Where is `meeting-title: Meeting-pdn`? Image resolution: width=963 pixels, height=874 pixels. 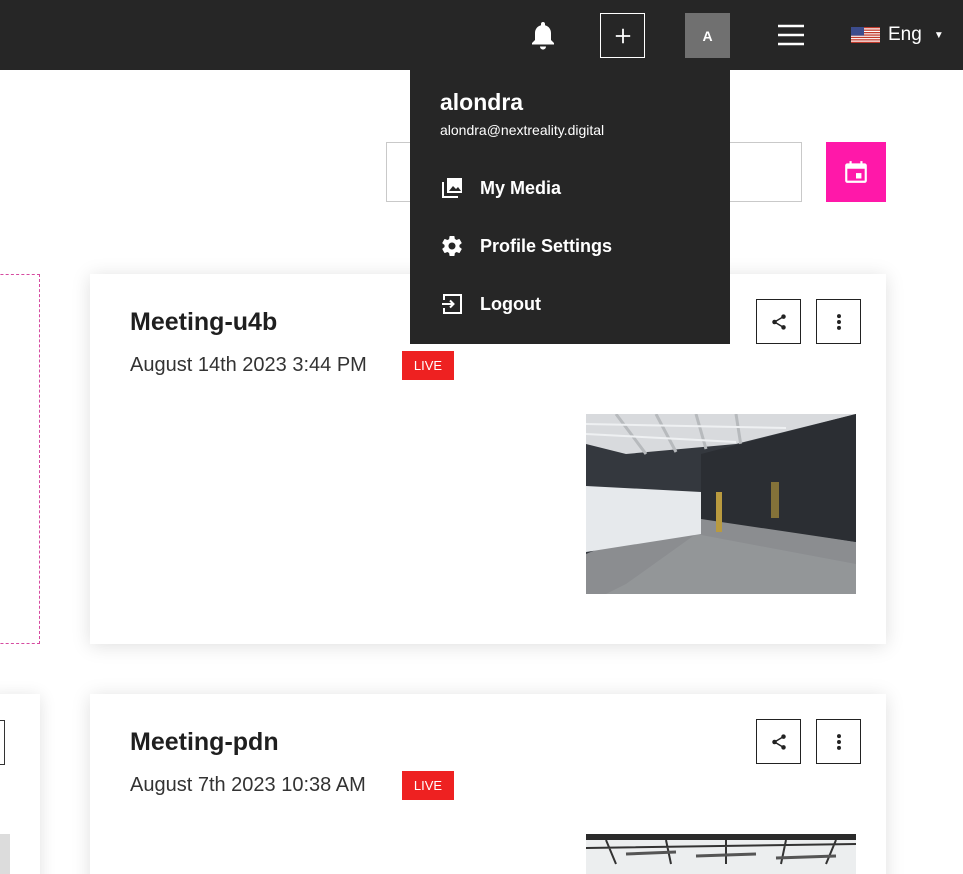 meeting-title: Meeting-pdn is located at coordinates (204, 742).